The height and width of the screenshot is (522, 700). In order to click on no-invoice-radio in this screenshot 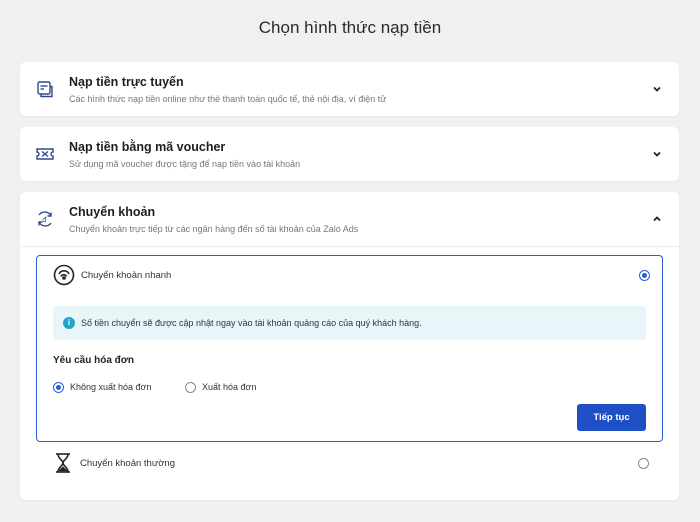, I will do `click(58, 387)`.